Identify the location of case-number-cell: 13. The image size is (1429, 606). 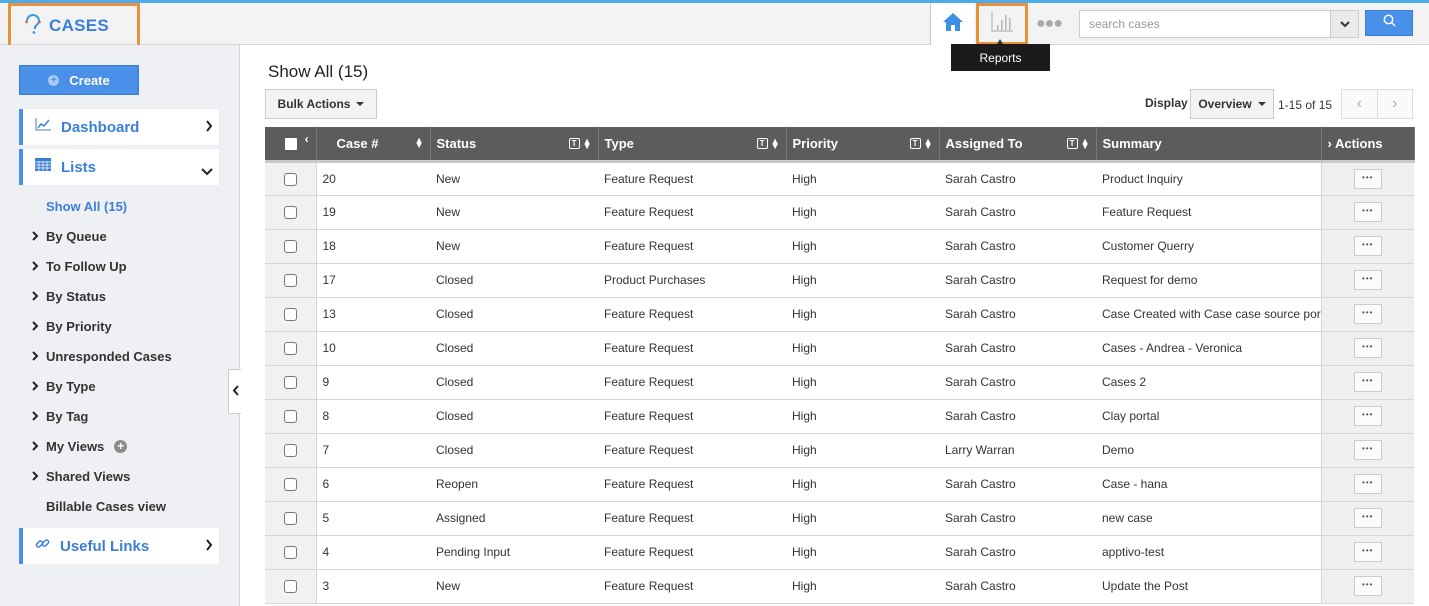
(373, 314).